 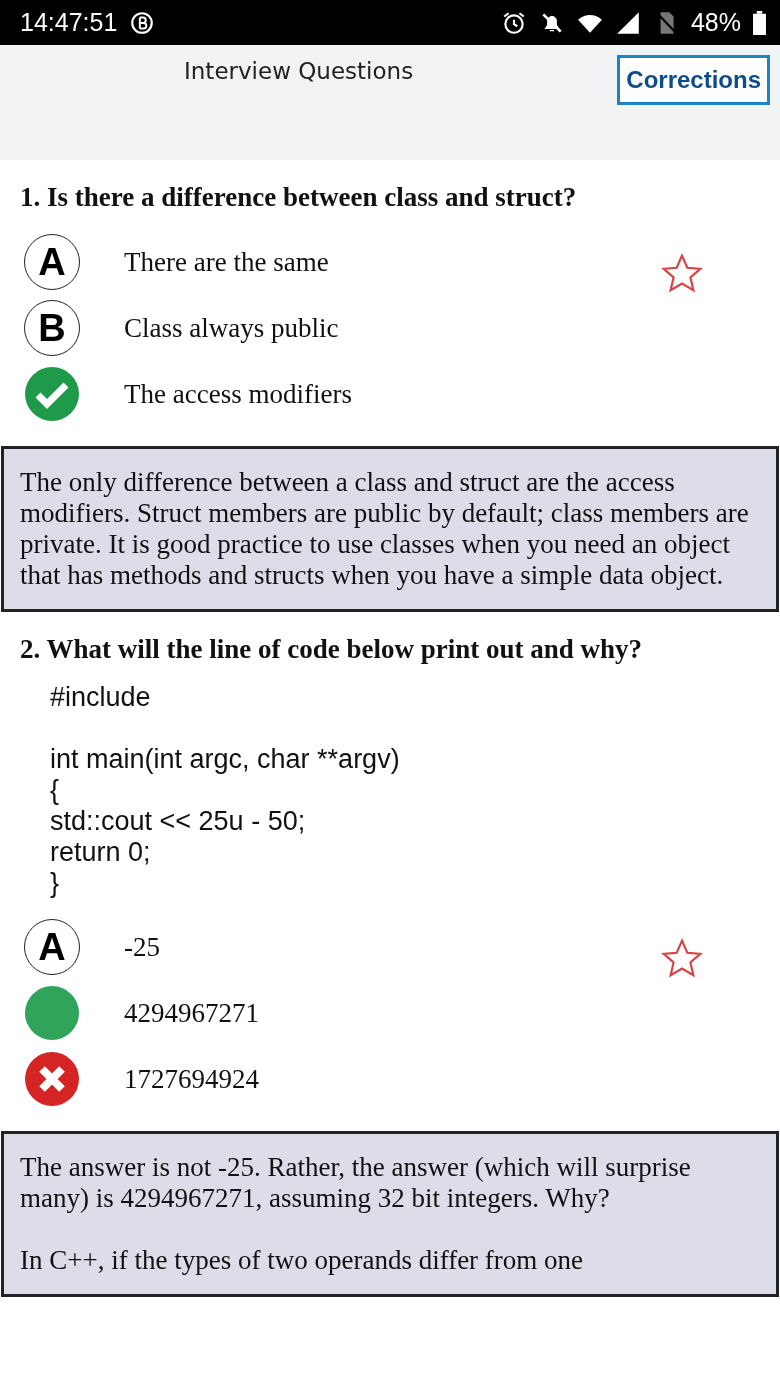 What do you see at coordinates (52, 1079) in the screenshot?
I see `cross-icon` at bounding box center [52, 1079].